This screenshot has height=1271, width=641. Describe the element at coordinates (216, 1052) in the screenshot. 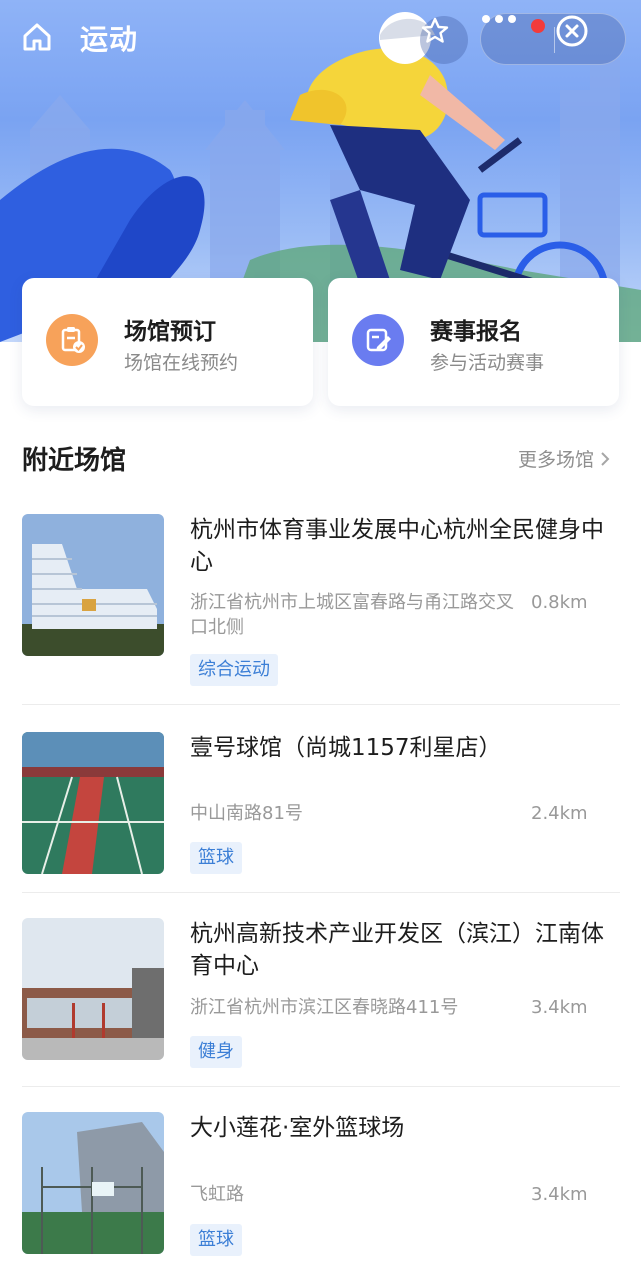

I see `venue-category-tag: 健身` at that location.